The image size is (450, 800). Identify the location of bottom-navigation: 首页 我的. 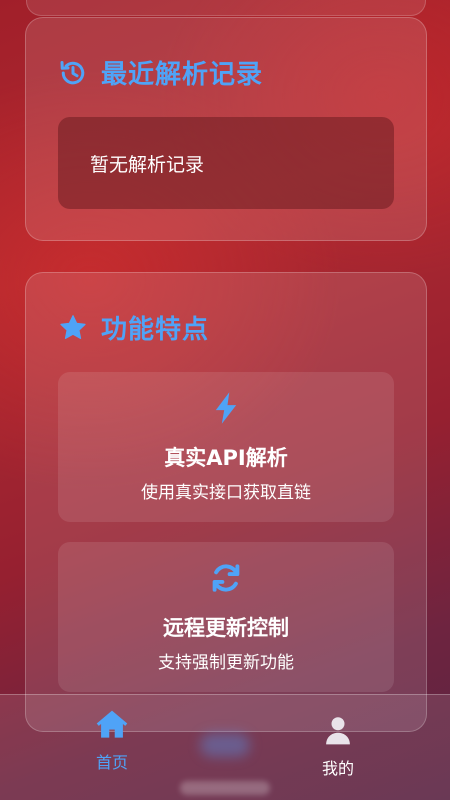
(225, 747).